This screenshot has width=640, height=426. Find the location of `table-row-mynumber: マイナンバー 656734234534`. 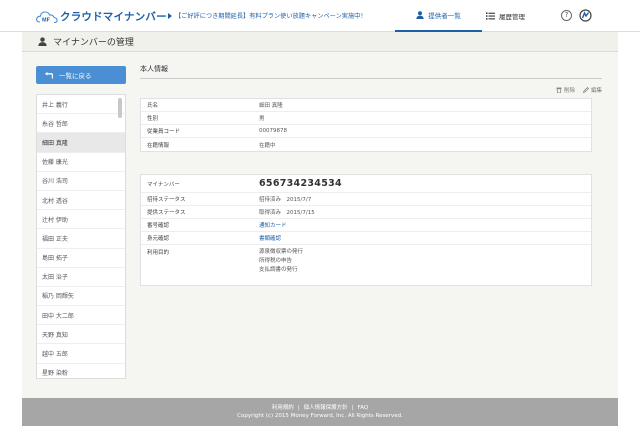

table-row-mynumber: マイナンバー 656734234534 is located at coordinates (366, 184).